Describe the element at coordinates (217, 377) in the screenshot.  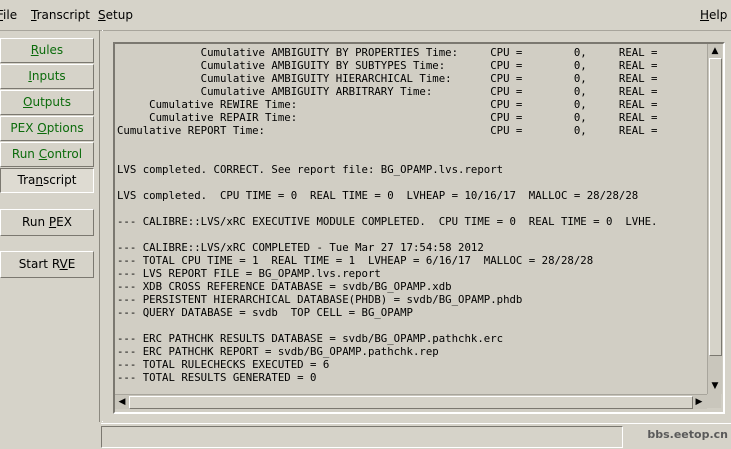
I see `transcript-line: --- TOTAL RESULTS GENERATED = 0` at that location.